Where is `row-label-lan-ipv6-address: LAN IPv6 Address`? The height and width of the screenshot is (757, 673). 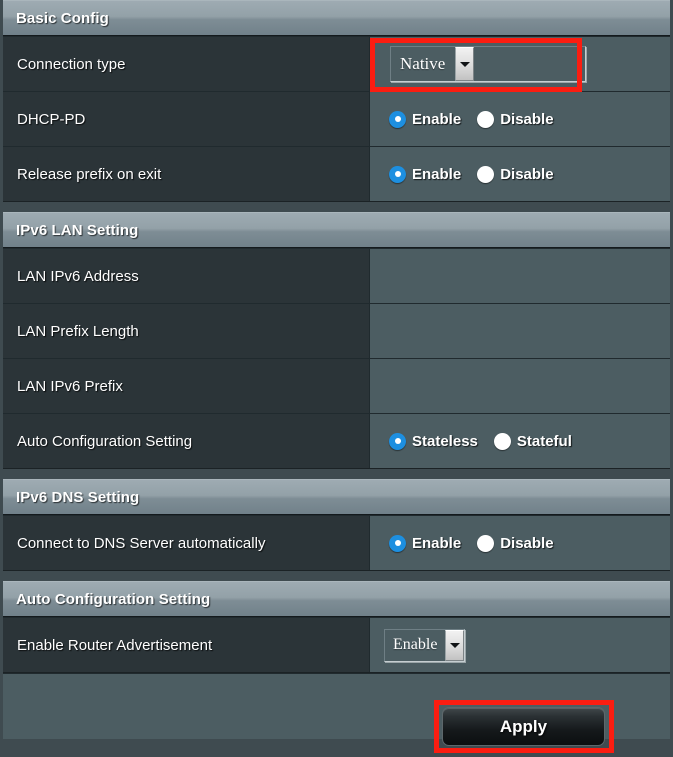
row-label-lan-ipv6-address: LAN IPv6 Address is located at coordinates (186, 276).